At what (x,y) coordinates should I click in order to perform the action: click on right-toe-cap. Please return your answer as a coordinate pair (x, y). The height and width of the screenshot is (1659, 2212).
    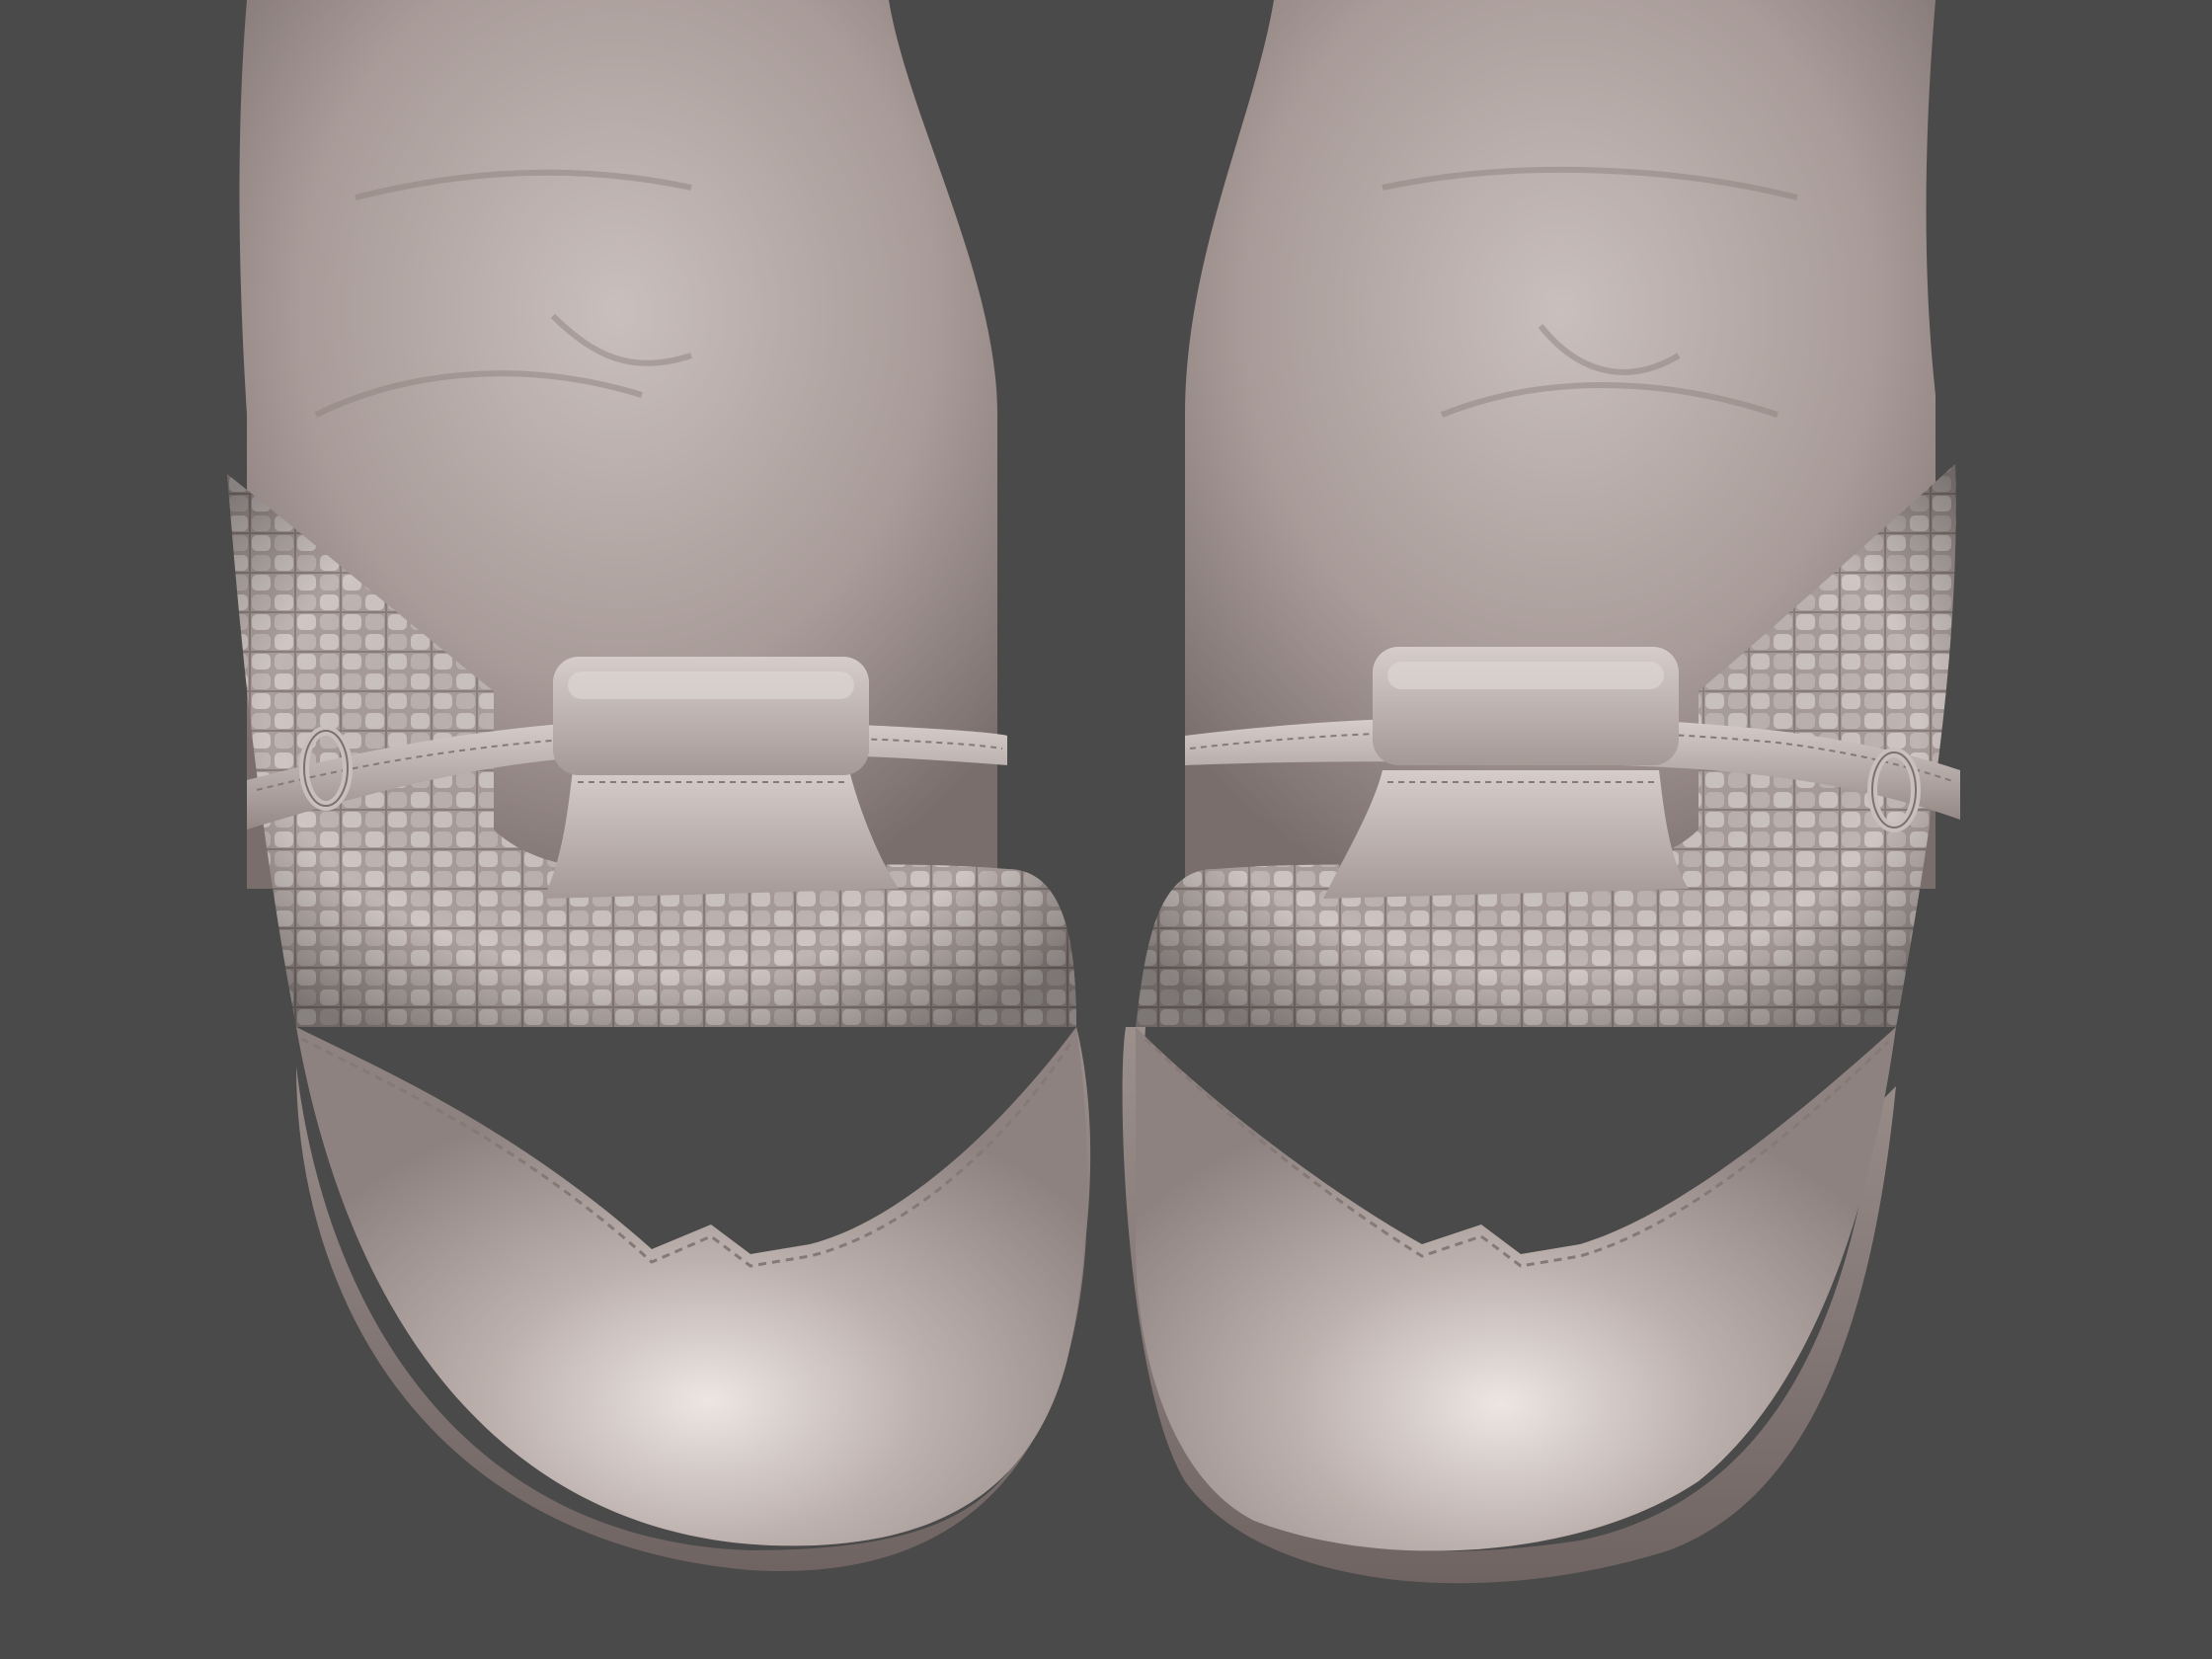
    Looking at the image, I should click on (1516, 1289).